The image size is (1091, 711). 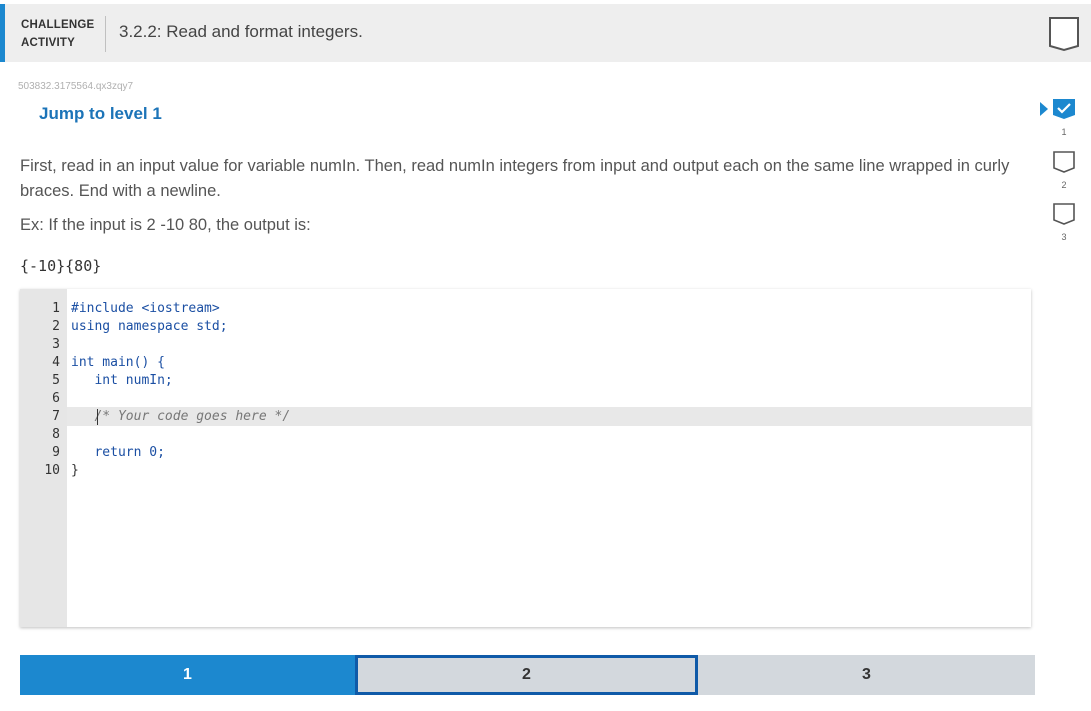 I want to click on header-divider, so click(x=105, y=34).